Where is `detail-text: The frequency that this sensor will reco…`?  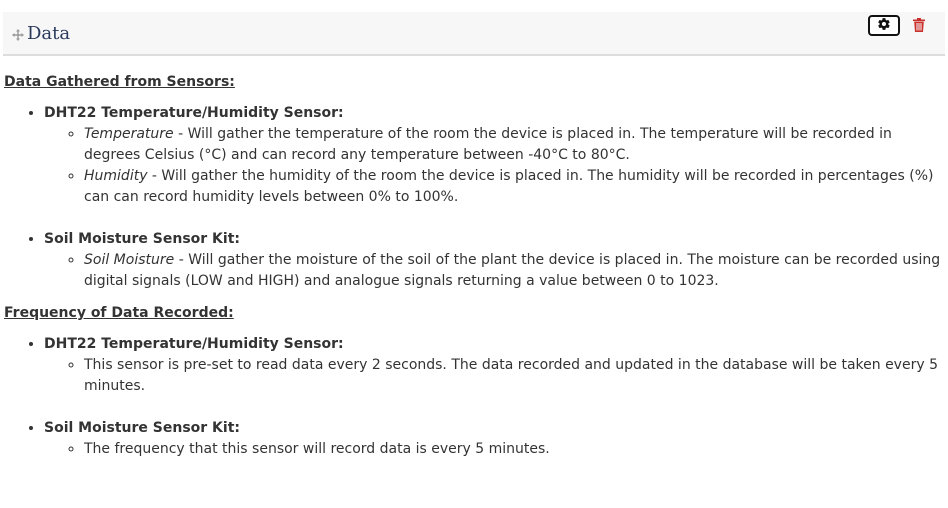
detail-text: The frequency that this sensor will reco… is located at coordinates (317, 449).